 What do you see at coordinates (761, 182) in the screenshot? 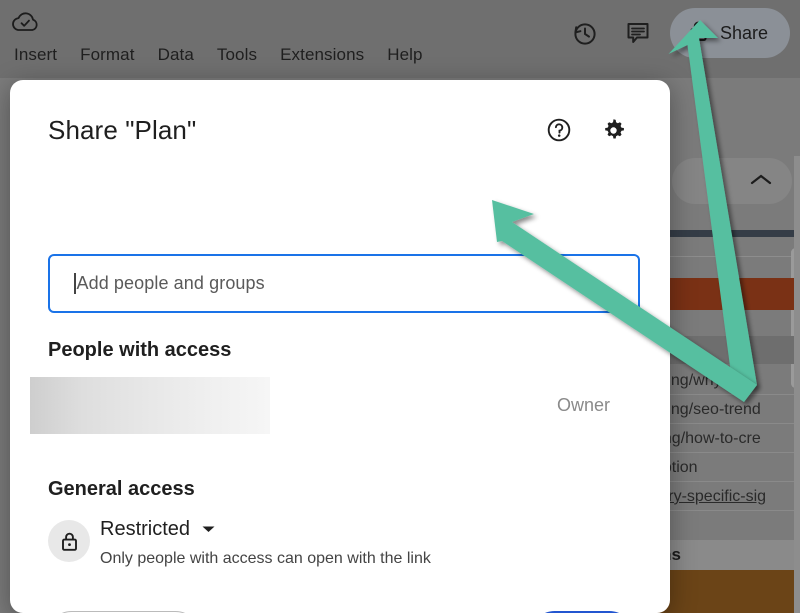
I see `chevron-up-icon` at bounding box center [761, 182].